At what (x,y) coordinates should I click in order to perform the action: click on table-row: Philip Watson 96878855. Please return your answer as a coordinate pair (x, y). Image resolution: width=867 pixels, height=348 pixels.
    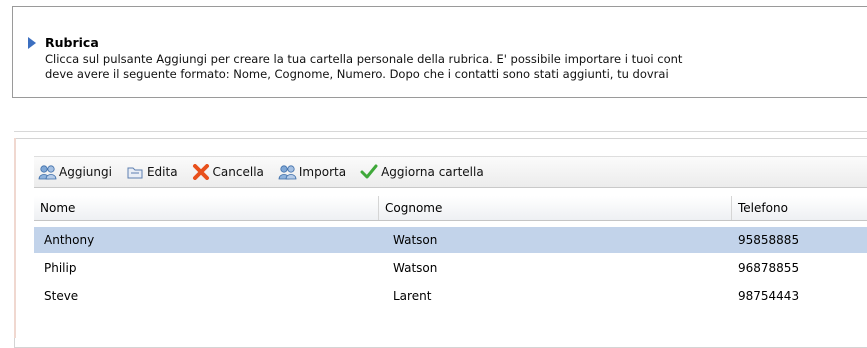
    Looking at the image, I should click on (450, 268).